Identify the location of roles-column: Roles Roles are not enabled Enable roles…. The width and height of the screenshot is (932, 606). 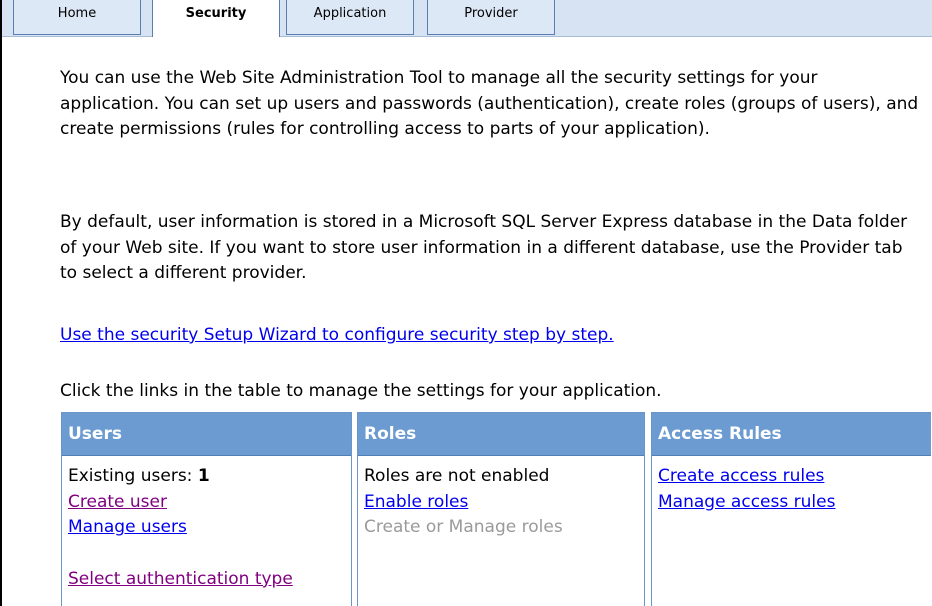
(501, 509).